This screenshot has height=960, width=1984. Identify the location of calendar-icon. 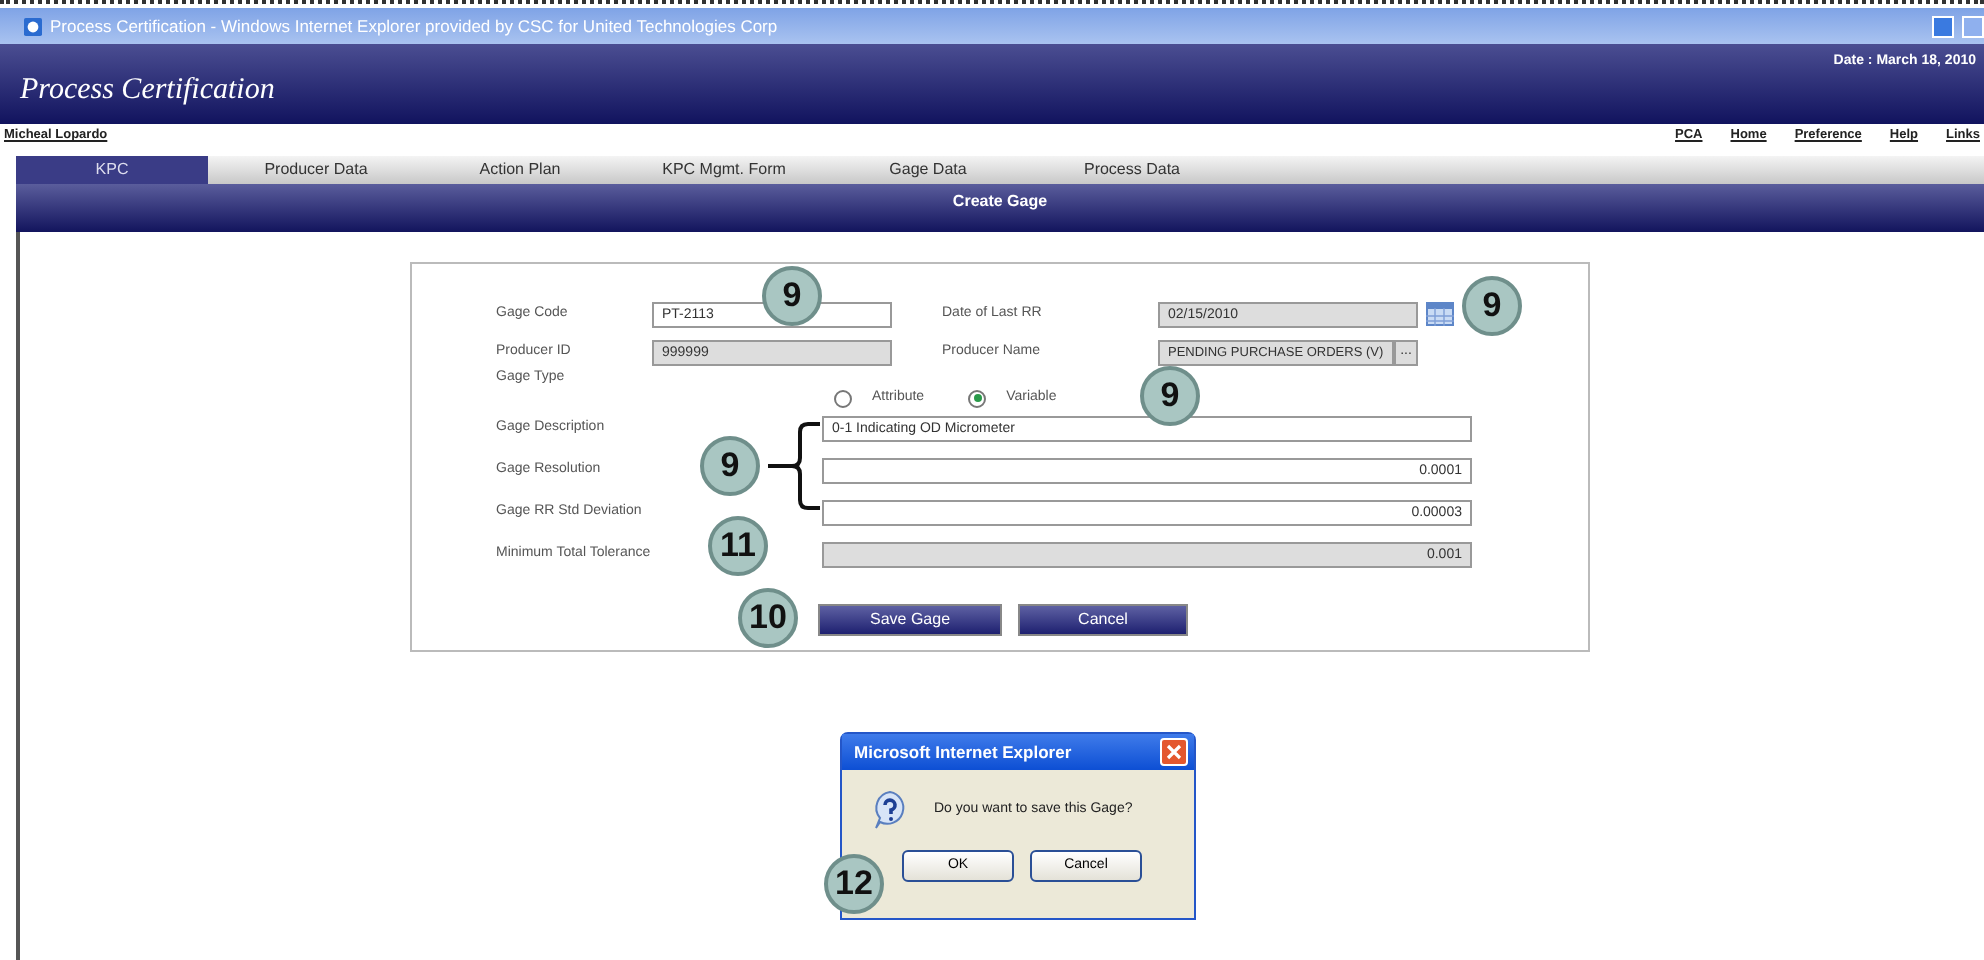
(1440, 314).